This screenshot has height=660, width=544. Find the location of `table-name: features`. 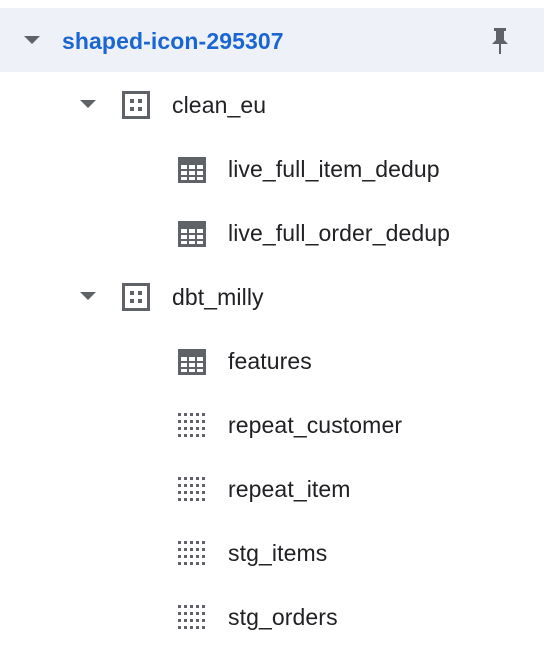

table-name: features is located at coordinates (270, 361).